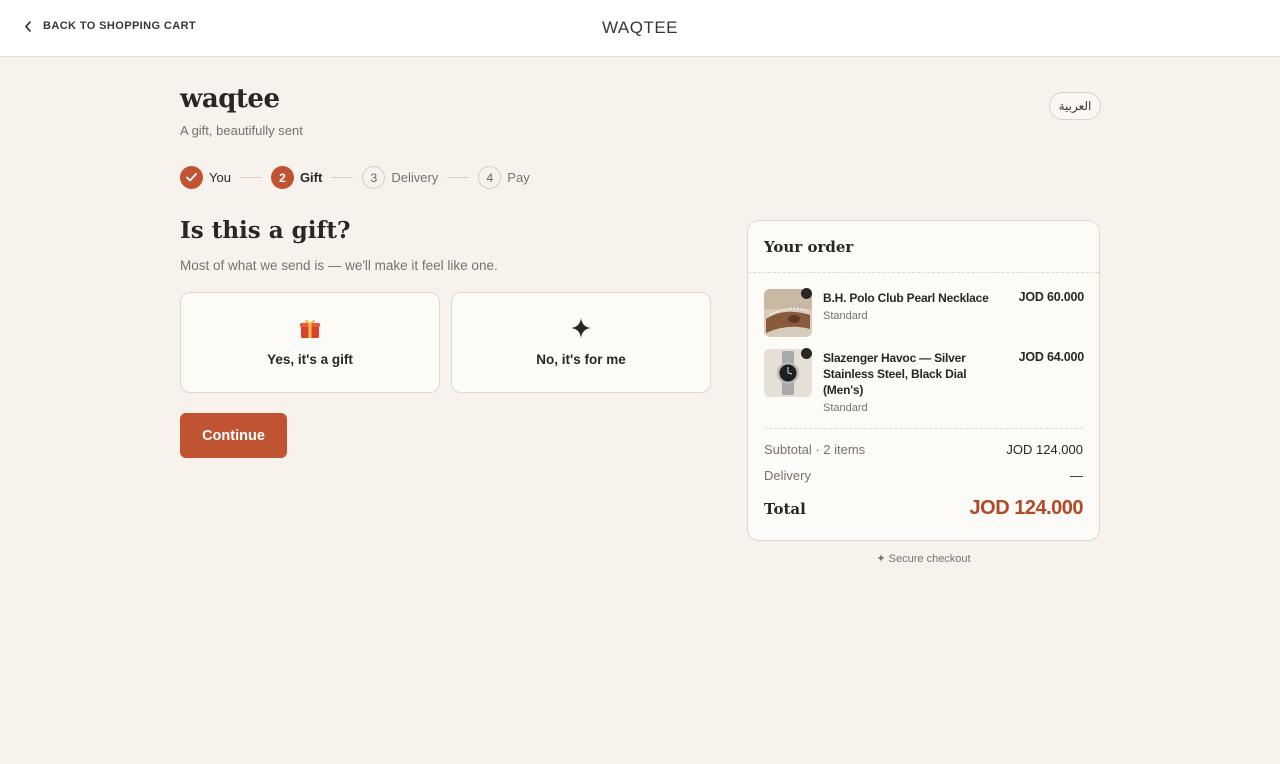 Image resolution: width=1280 pixels, height=764 pixels. I want to click on step-number: 3, so click(374, 177).